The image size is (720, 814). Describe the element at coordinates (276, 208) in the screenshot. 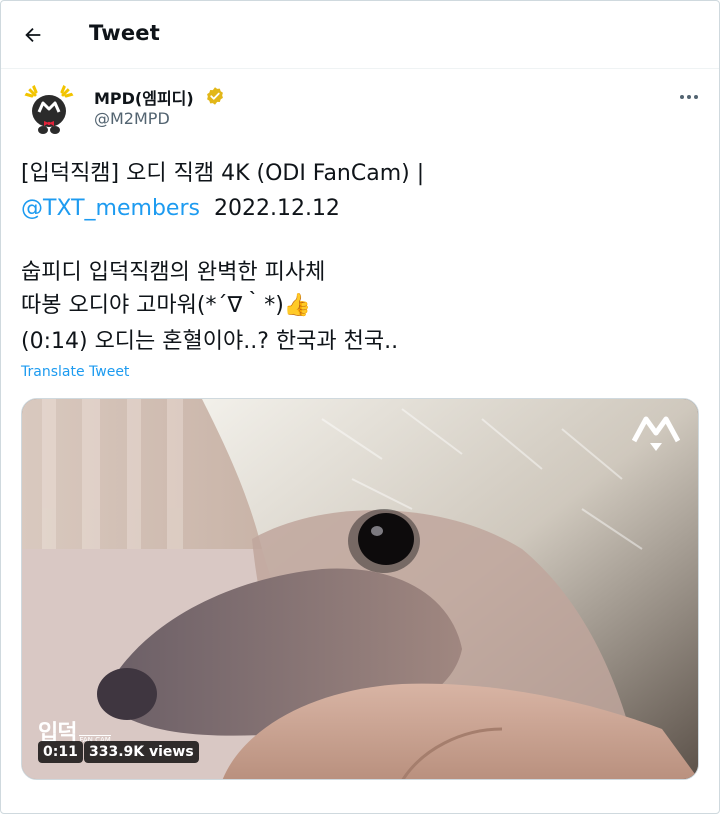

I see `tweet-date: 2022.12.12` at that location.